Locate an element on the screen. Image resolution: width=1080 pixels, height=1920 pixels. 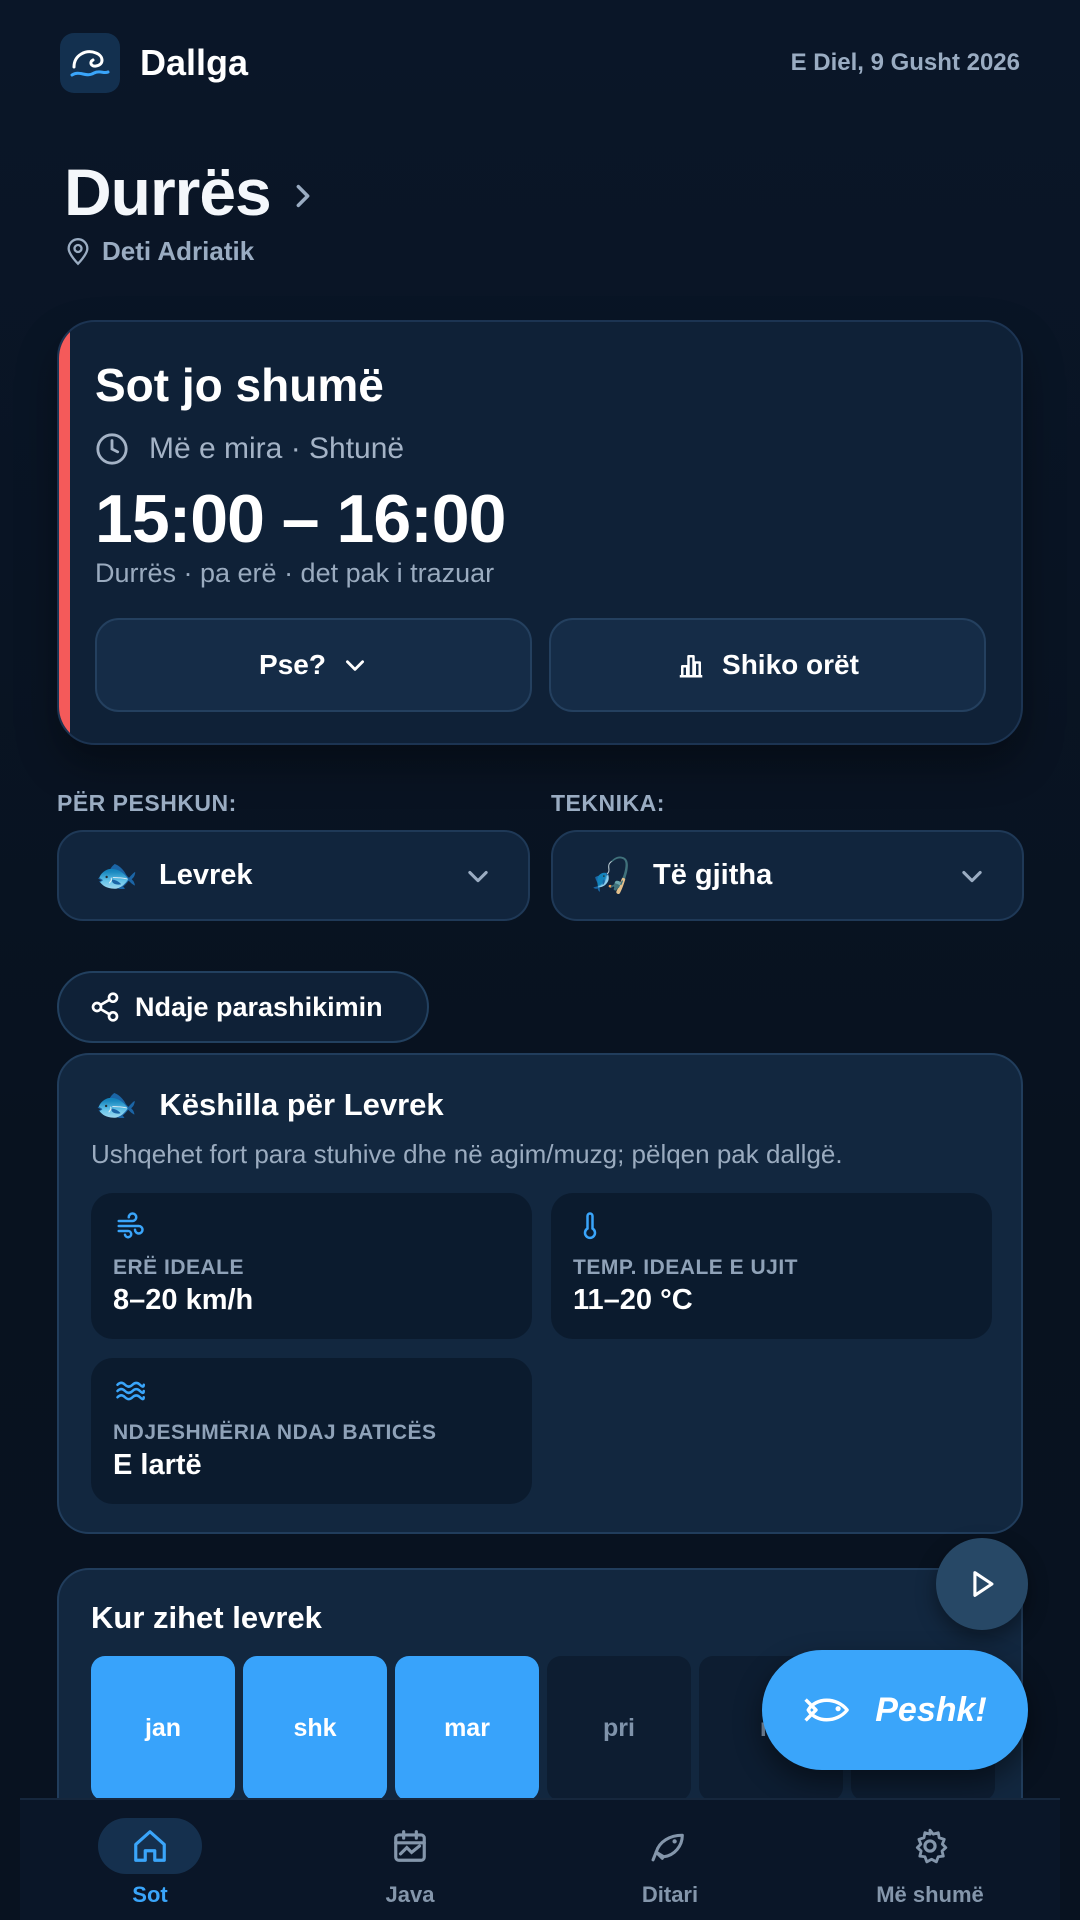
why-button: Pse? is located at coordinates (313, 665).